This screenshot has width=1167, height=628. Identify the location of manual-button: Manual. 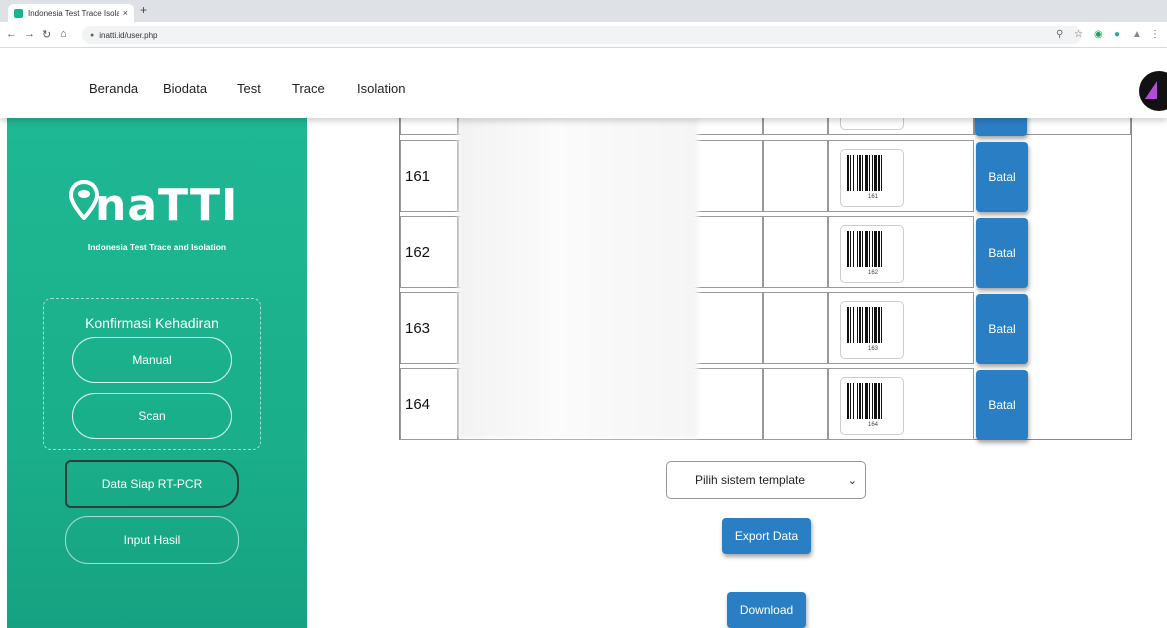
(152, 360).